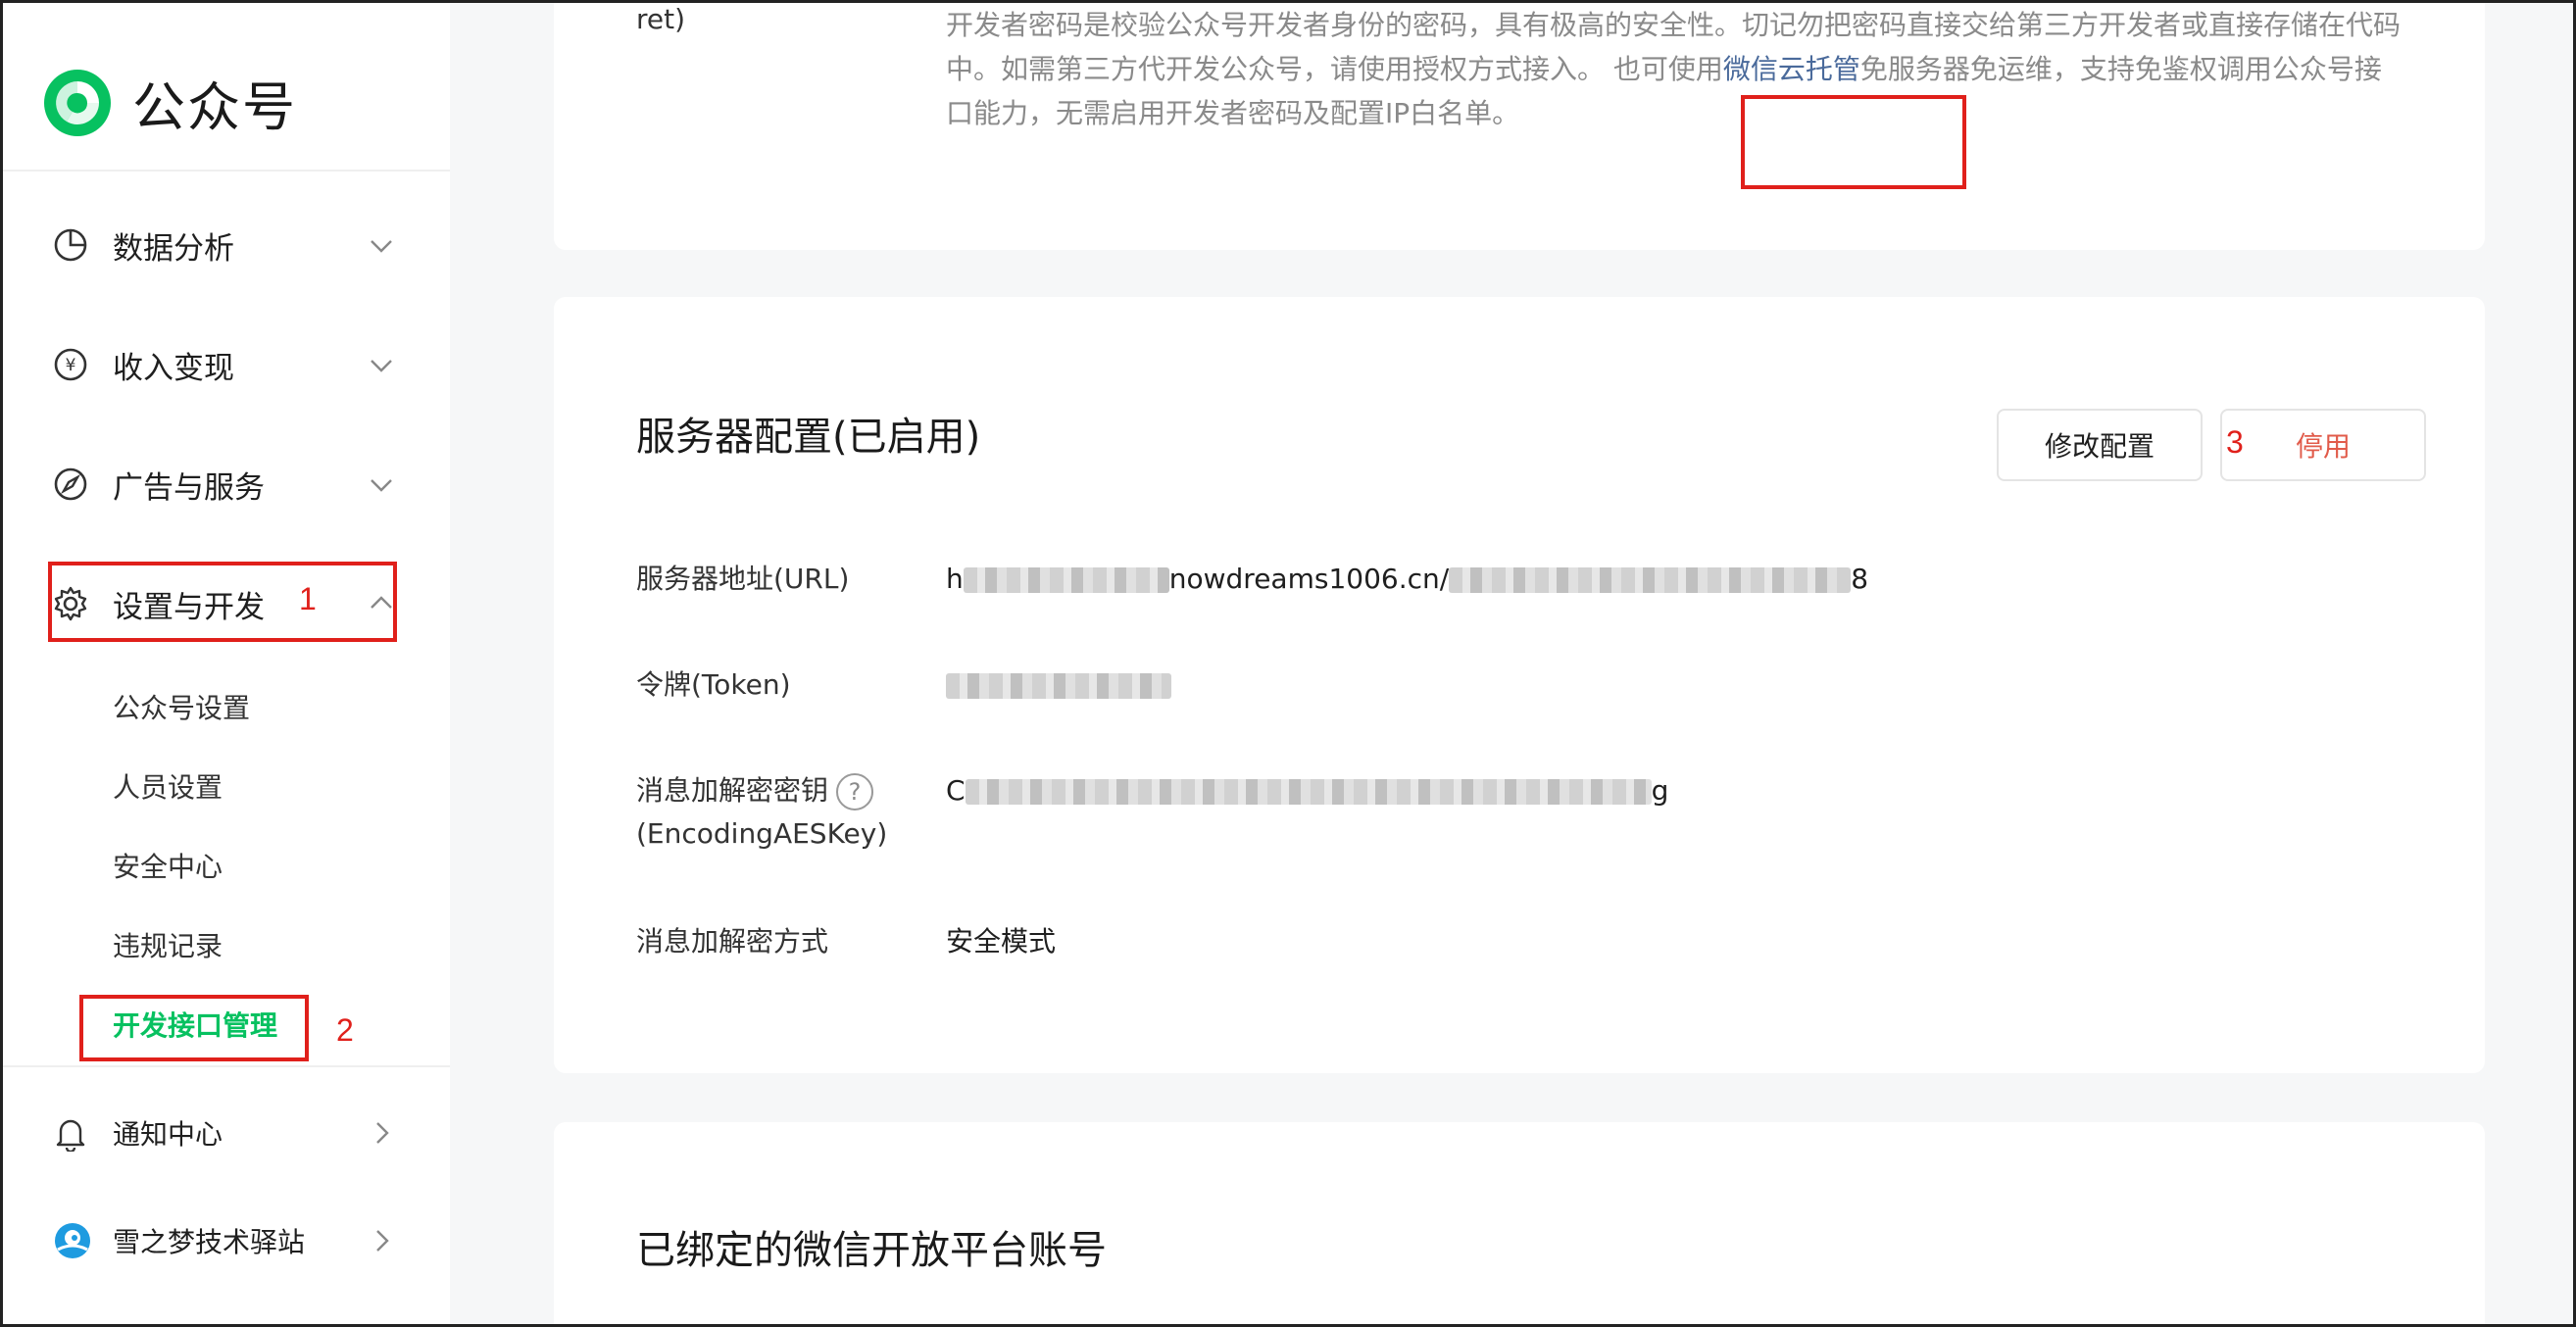 This screenshot has width=2576, height=1327. Describe the element at coordinates (168, 867) in the screenshot. I see `sub-item-security-center: 安全中心` at that location.